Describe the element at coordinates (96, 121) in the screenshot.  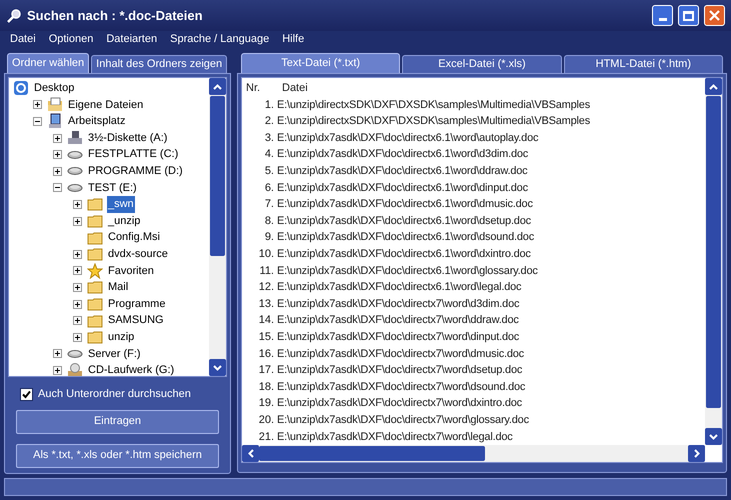
I see `tree-item: Arbeitsplatz` at that location.